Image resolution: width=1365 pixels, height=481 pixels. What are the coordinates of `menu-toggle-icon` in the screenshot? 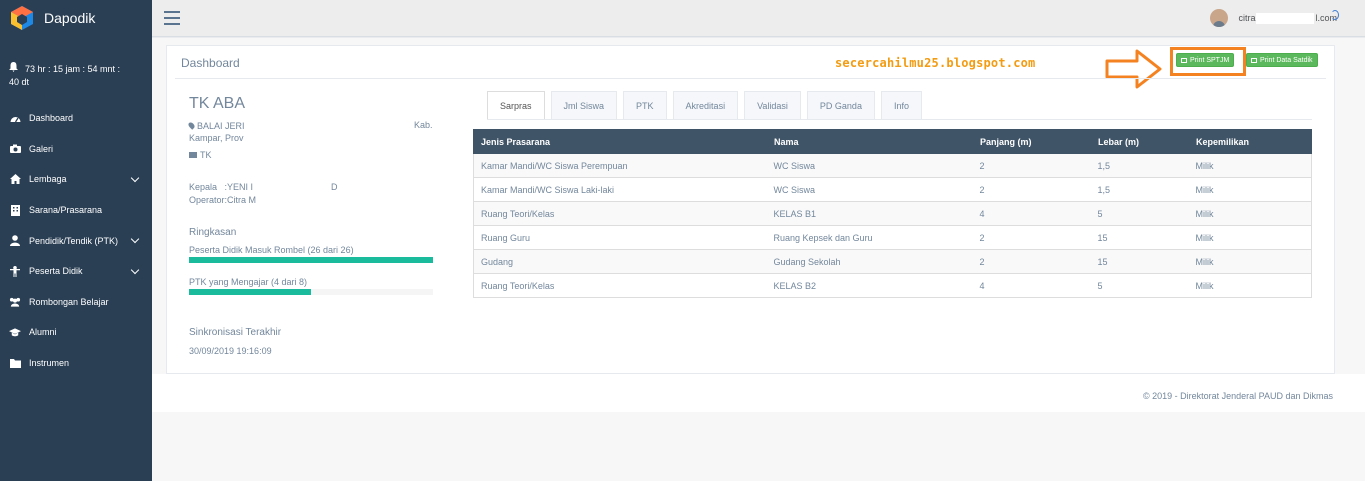 It's located at (172, 18).